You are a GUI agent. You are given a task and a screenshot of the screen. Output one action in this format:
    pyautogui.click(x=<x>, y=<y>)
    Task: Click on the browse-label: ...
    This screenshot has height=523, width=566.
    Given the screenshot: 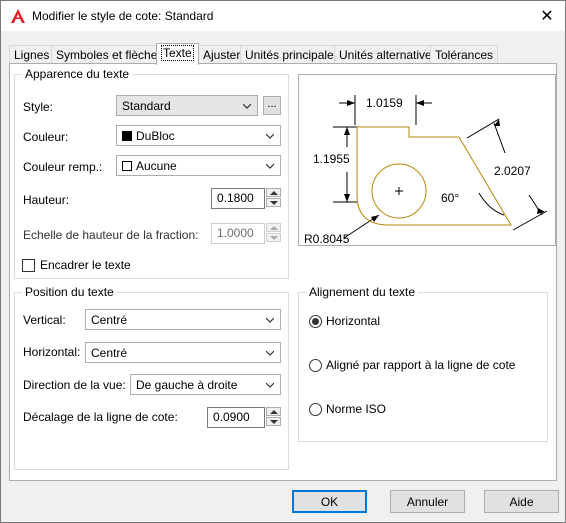 What is the action you would take?
    pyautogui.click(x=272, y=104)
    